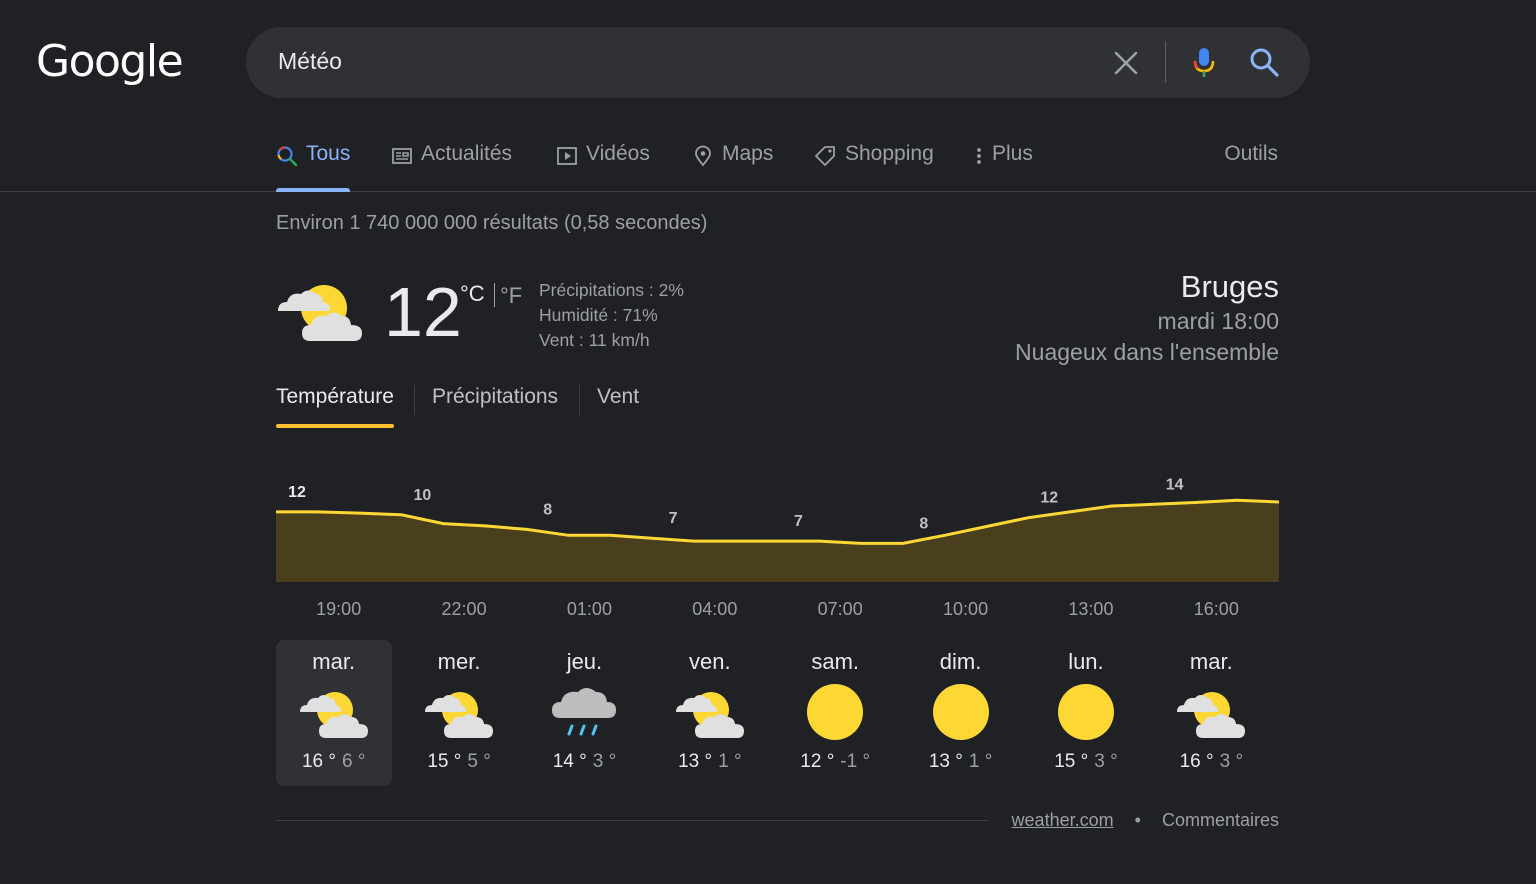 The width and height of the screenshot is (1536, 884). Describe the element at coordinates (603, 167) in the screenshot. I see `tab-videos: Vidéos` at that location.